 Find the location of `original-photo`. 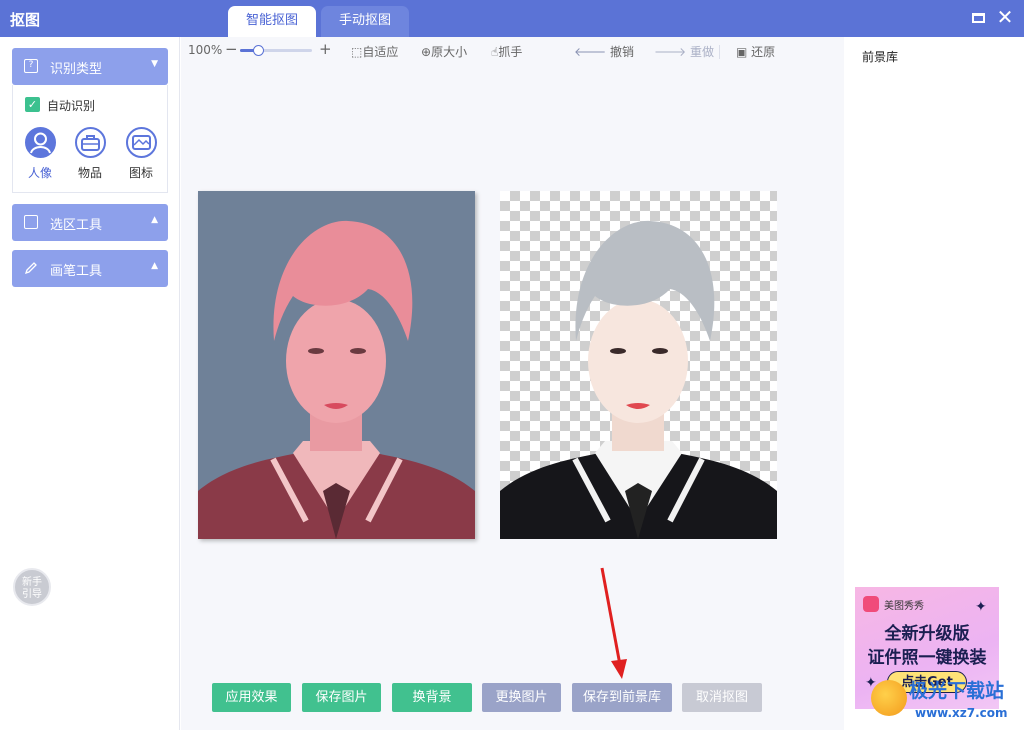

original-photo is located at coordinates (336, 365).